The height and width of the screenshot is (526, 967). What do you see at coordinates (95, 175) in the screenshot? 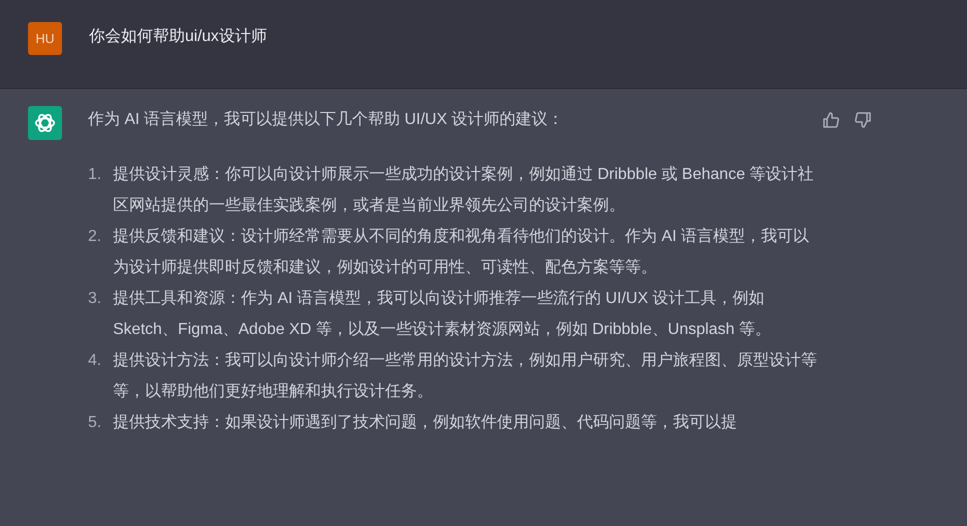
I see `list-number: 1.` at bounding box center [95, 175].